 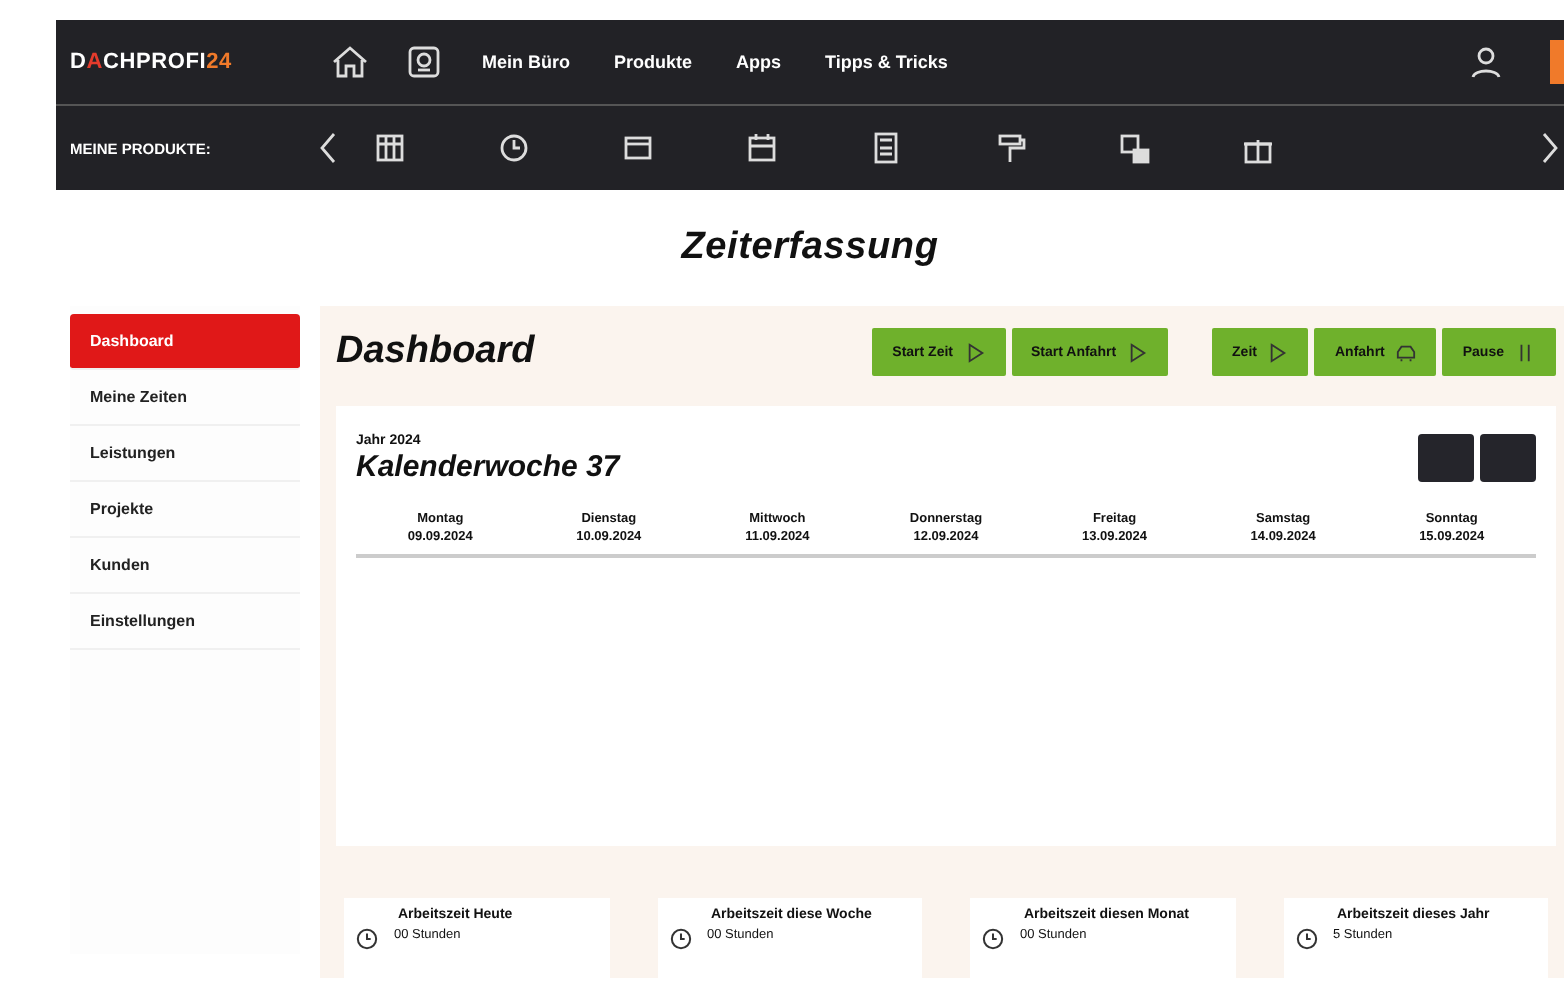 What do you see at coordinates (759, 62) in the screenshot?
I see `nav-link: Apps` at bounding box center [759, 62].